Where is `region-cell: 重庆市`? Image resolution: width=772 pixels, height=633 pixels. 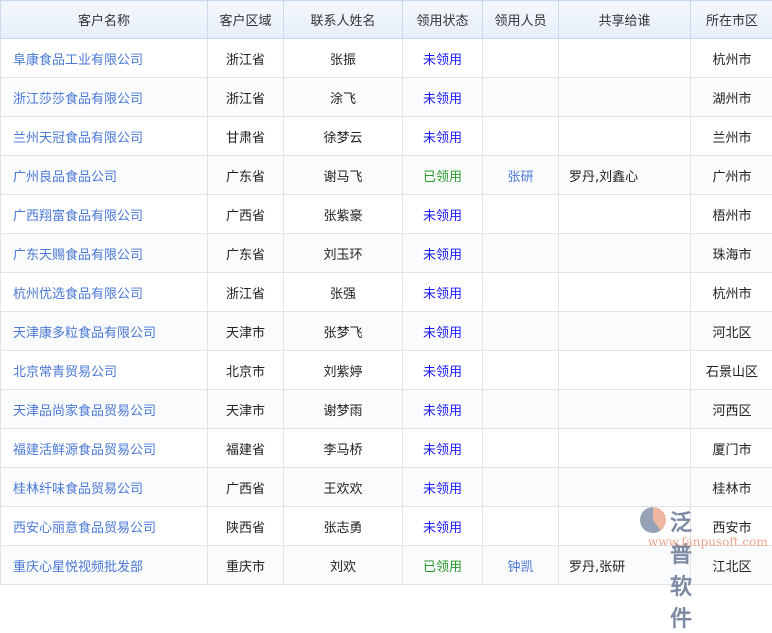 region-cell: 重庆市 is located at coordinates (246, 565).